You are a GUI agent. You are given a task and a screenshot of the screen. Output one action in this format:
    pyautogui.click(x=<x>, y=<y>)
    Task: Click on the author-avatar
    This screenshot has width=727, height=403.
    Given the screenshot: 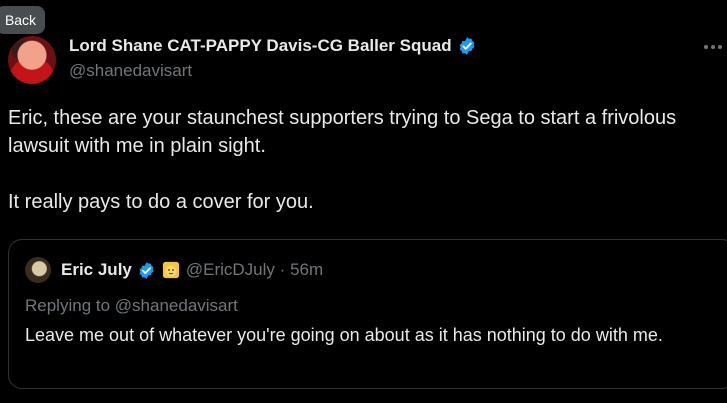 What is the action you would take?
    pyautogui.click(x=32, y=60)
    